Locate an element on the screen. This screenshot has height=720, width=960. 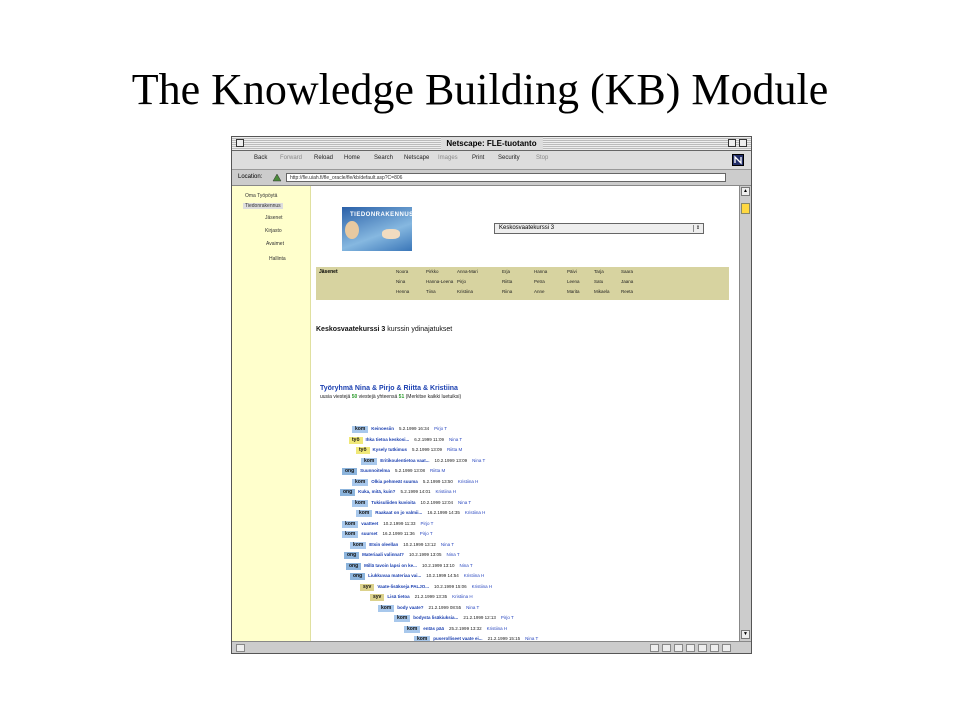
note-row: ong Suunnoitelma 5.2.1999 13:08 Riitta M is located at coordinates (393, 467).